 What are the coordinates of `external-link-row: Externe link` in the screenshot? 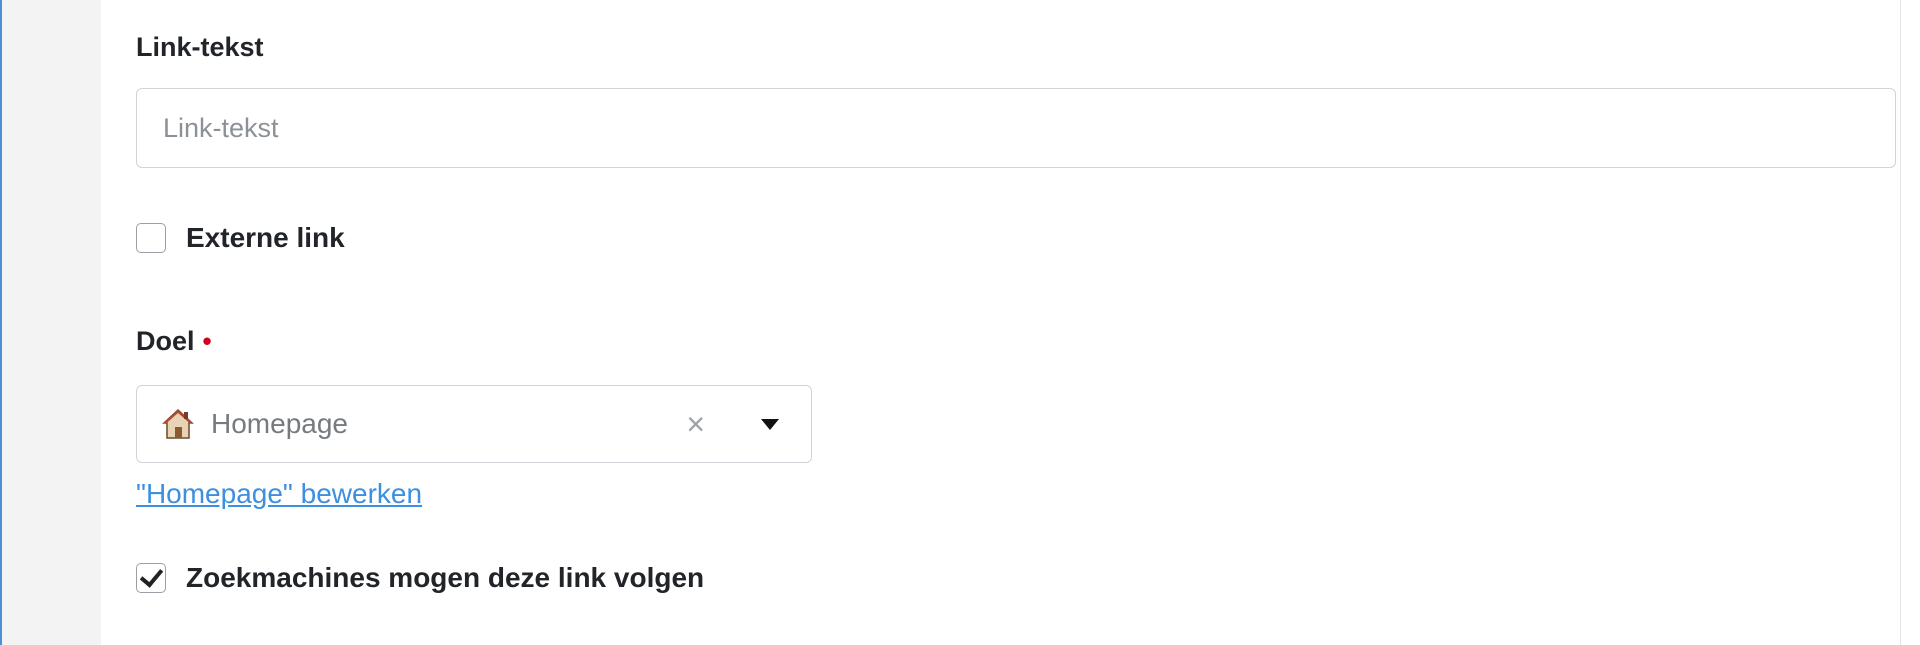 It's located at (240, 238).